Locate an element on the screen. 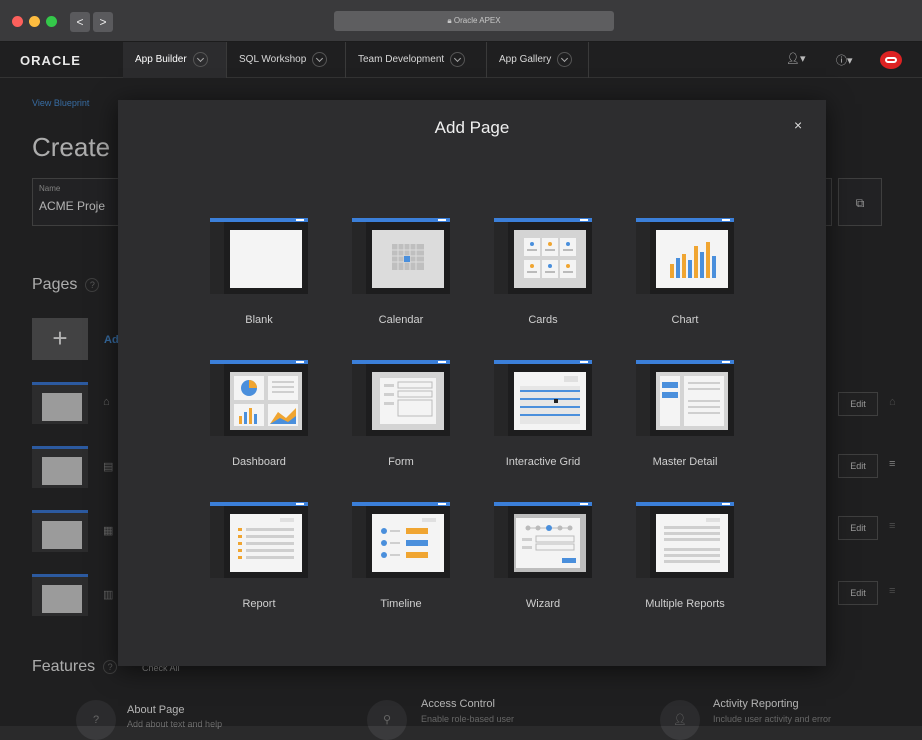  timeline-thumbnail-icon is located at coordinates (401, 540).